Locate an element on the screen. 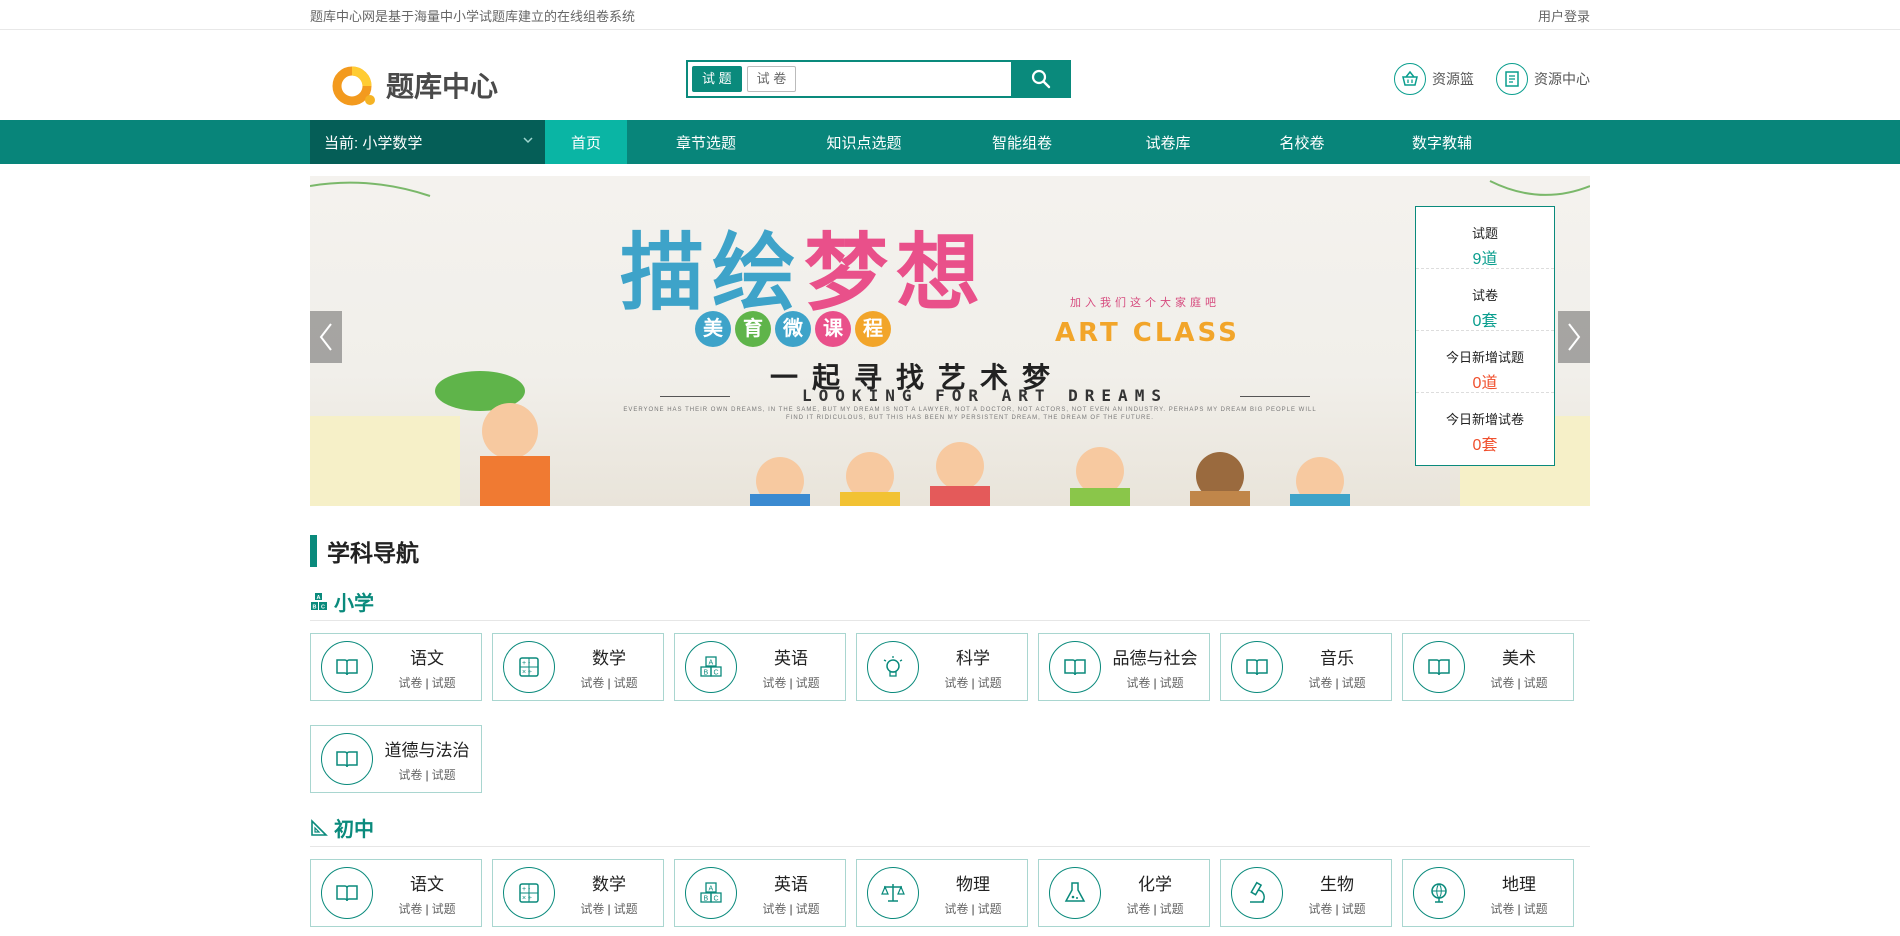 The height and width of the screenshot is (936, 1900). subject-card-body: 物理 试卷 | 试题 is located at coordinates (973, 893).